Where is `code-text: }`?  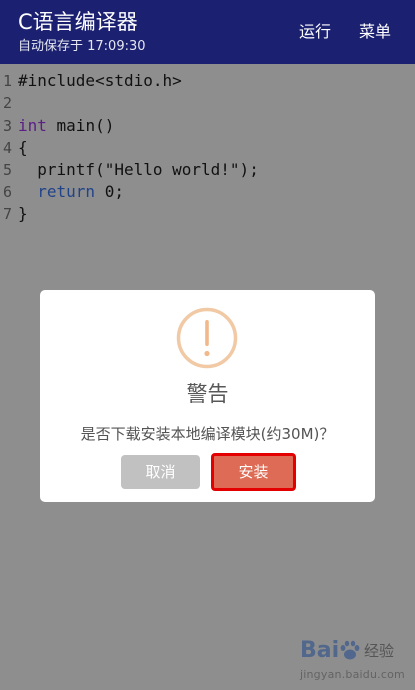 code-text: } is located at coordinates (23, 213).